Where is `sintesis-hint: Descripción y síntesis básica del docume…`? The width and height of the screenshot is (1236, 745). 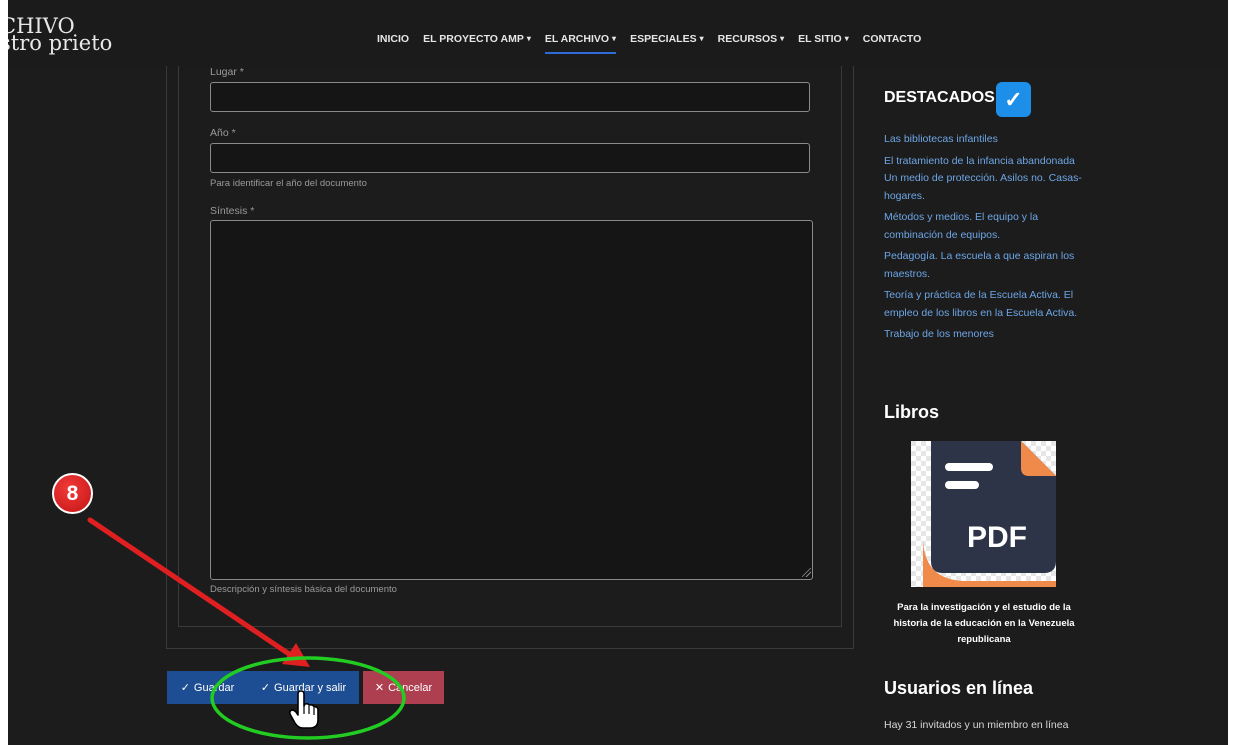 sintesis-hint: Descripción y síntesis básica del docume… is located at coordinates (303, 589).